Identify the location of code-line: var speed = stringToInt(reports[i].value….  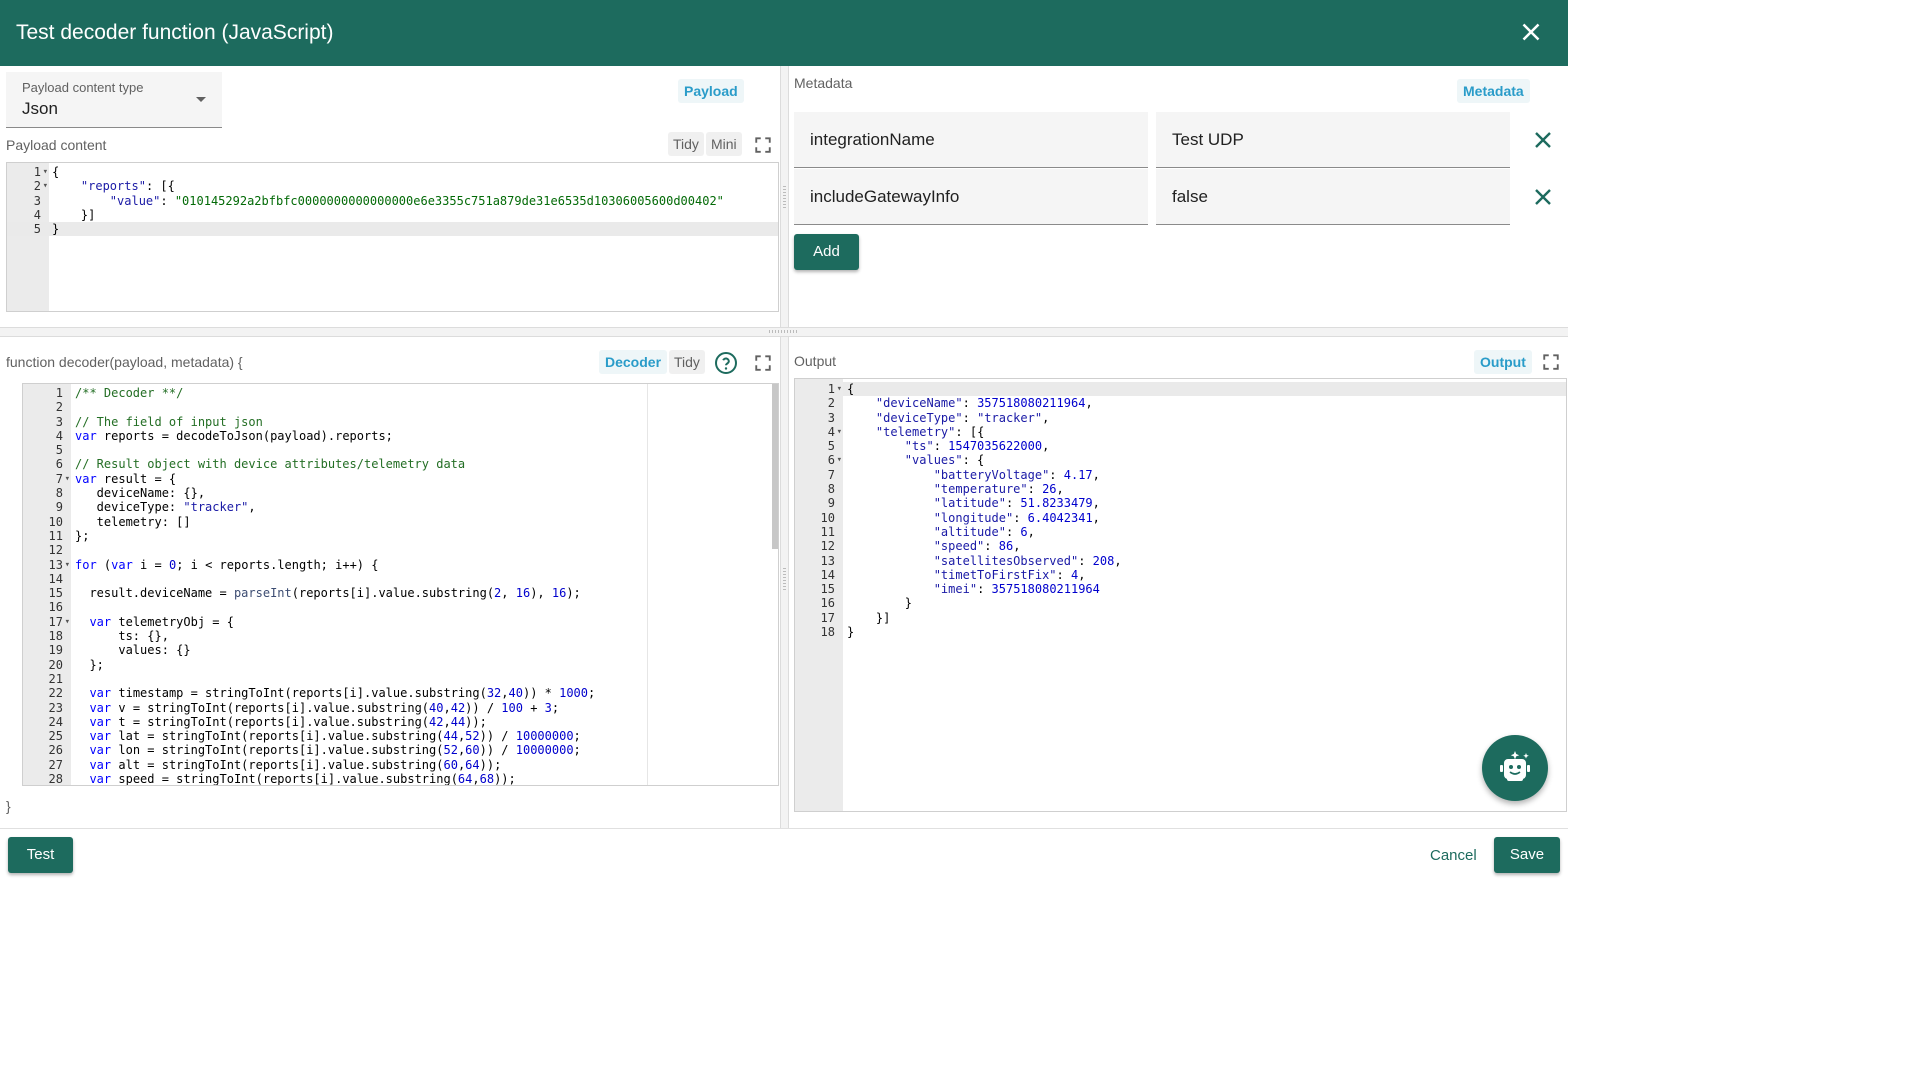
(302, 779).